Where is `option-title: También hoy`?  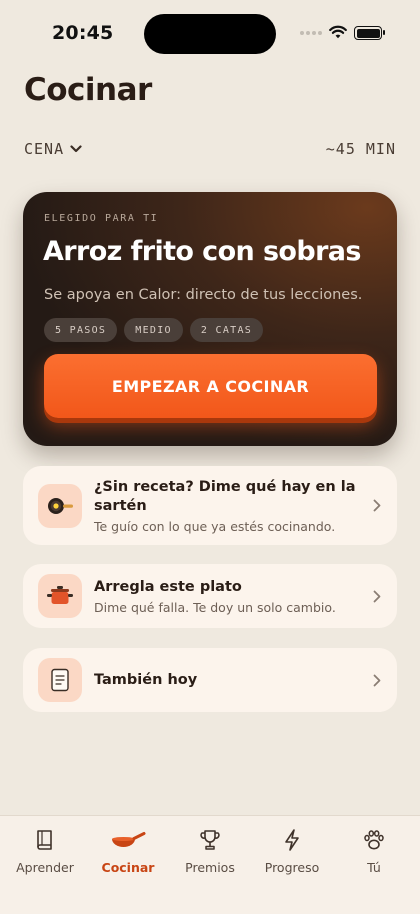 option-title: También hoy is located at coordinates (146, 679).